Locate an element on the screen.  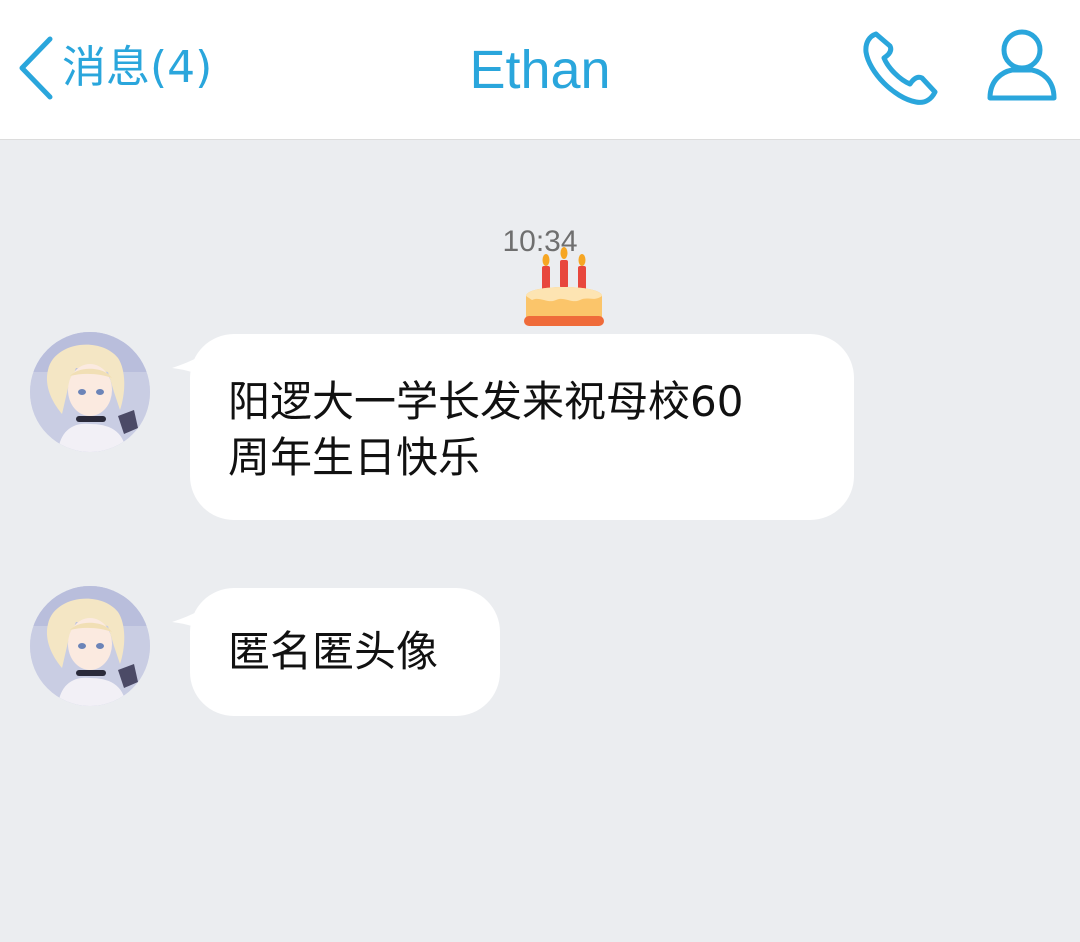
message-text-line: 周年生日快乐 is located at coordinates (354, 457).